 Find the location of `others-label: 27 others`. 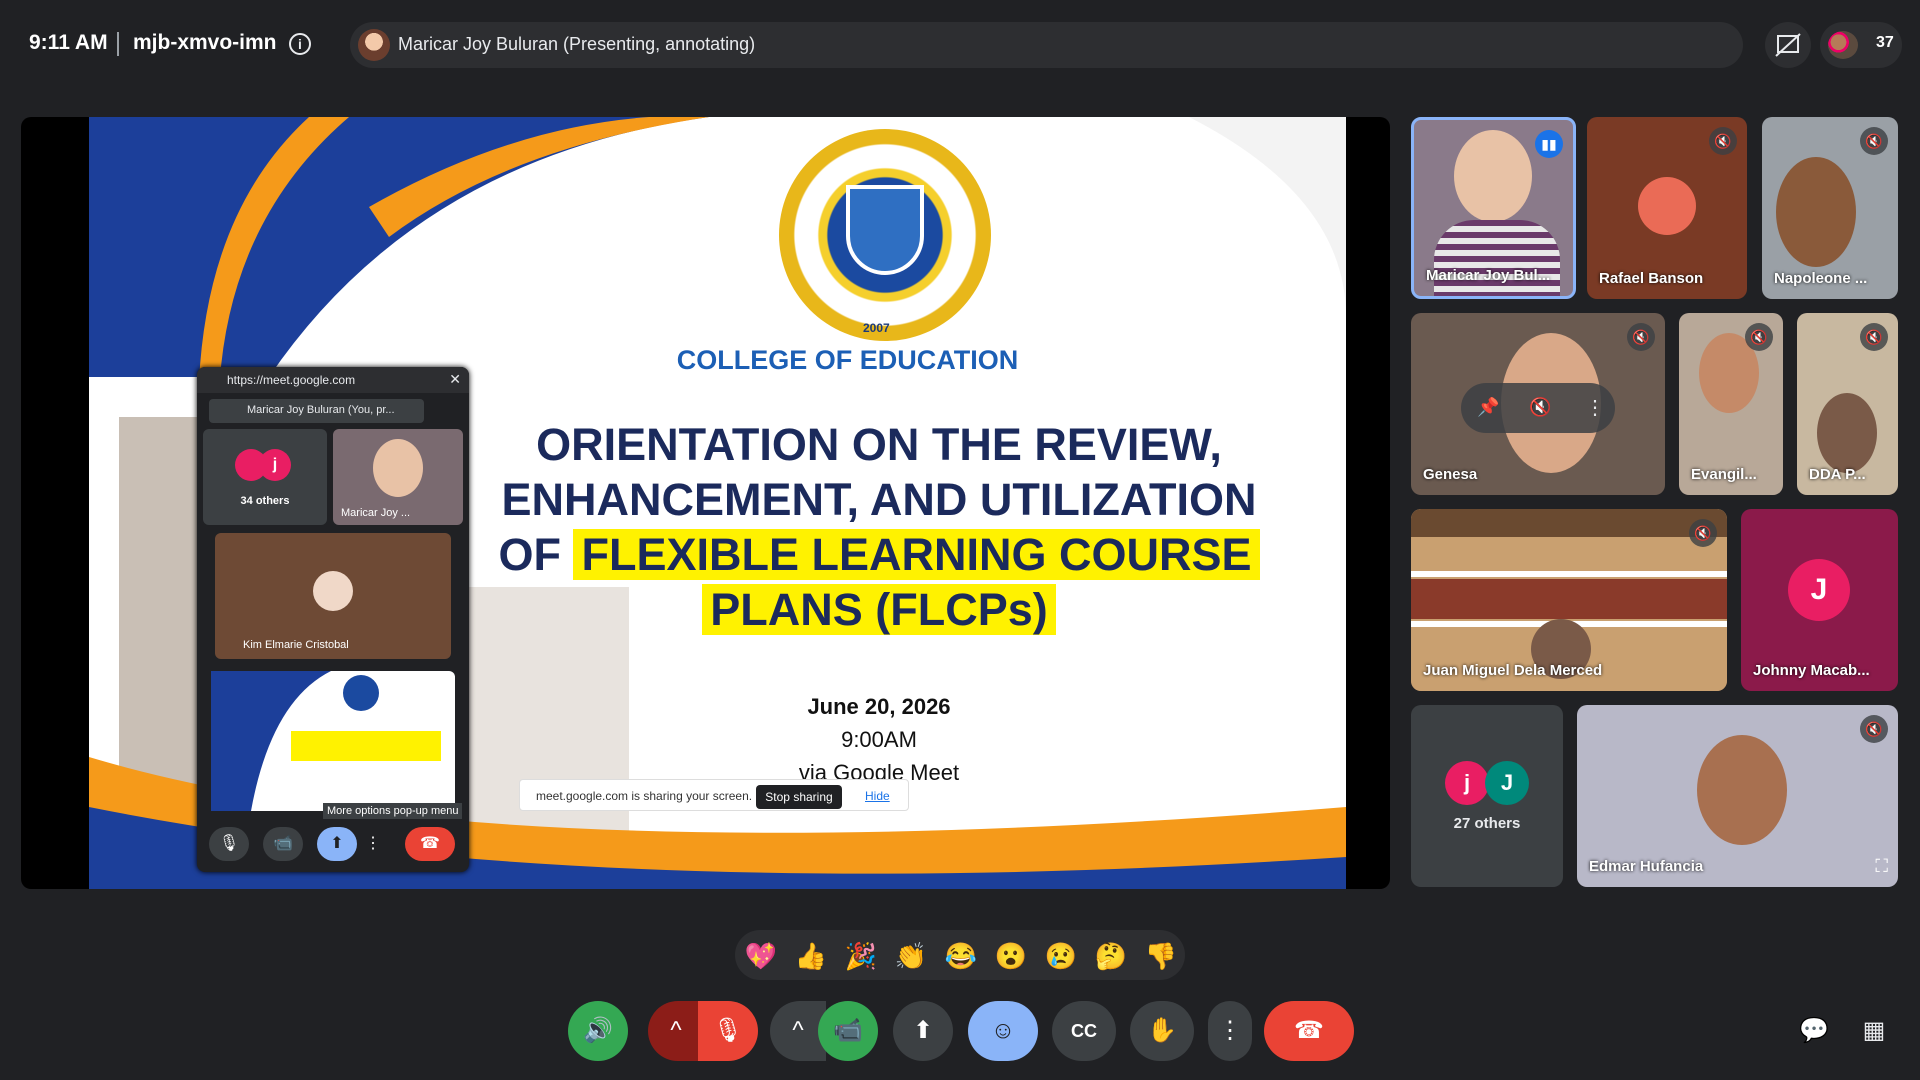

others-label: 27 others is located at coordinates (1487, 823).